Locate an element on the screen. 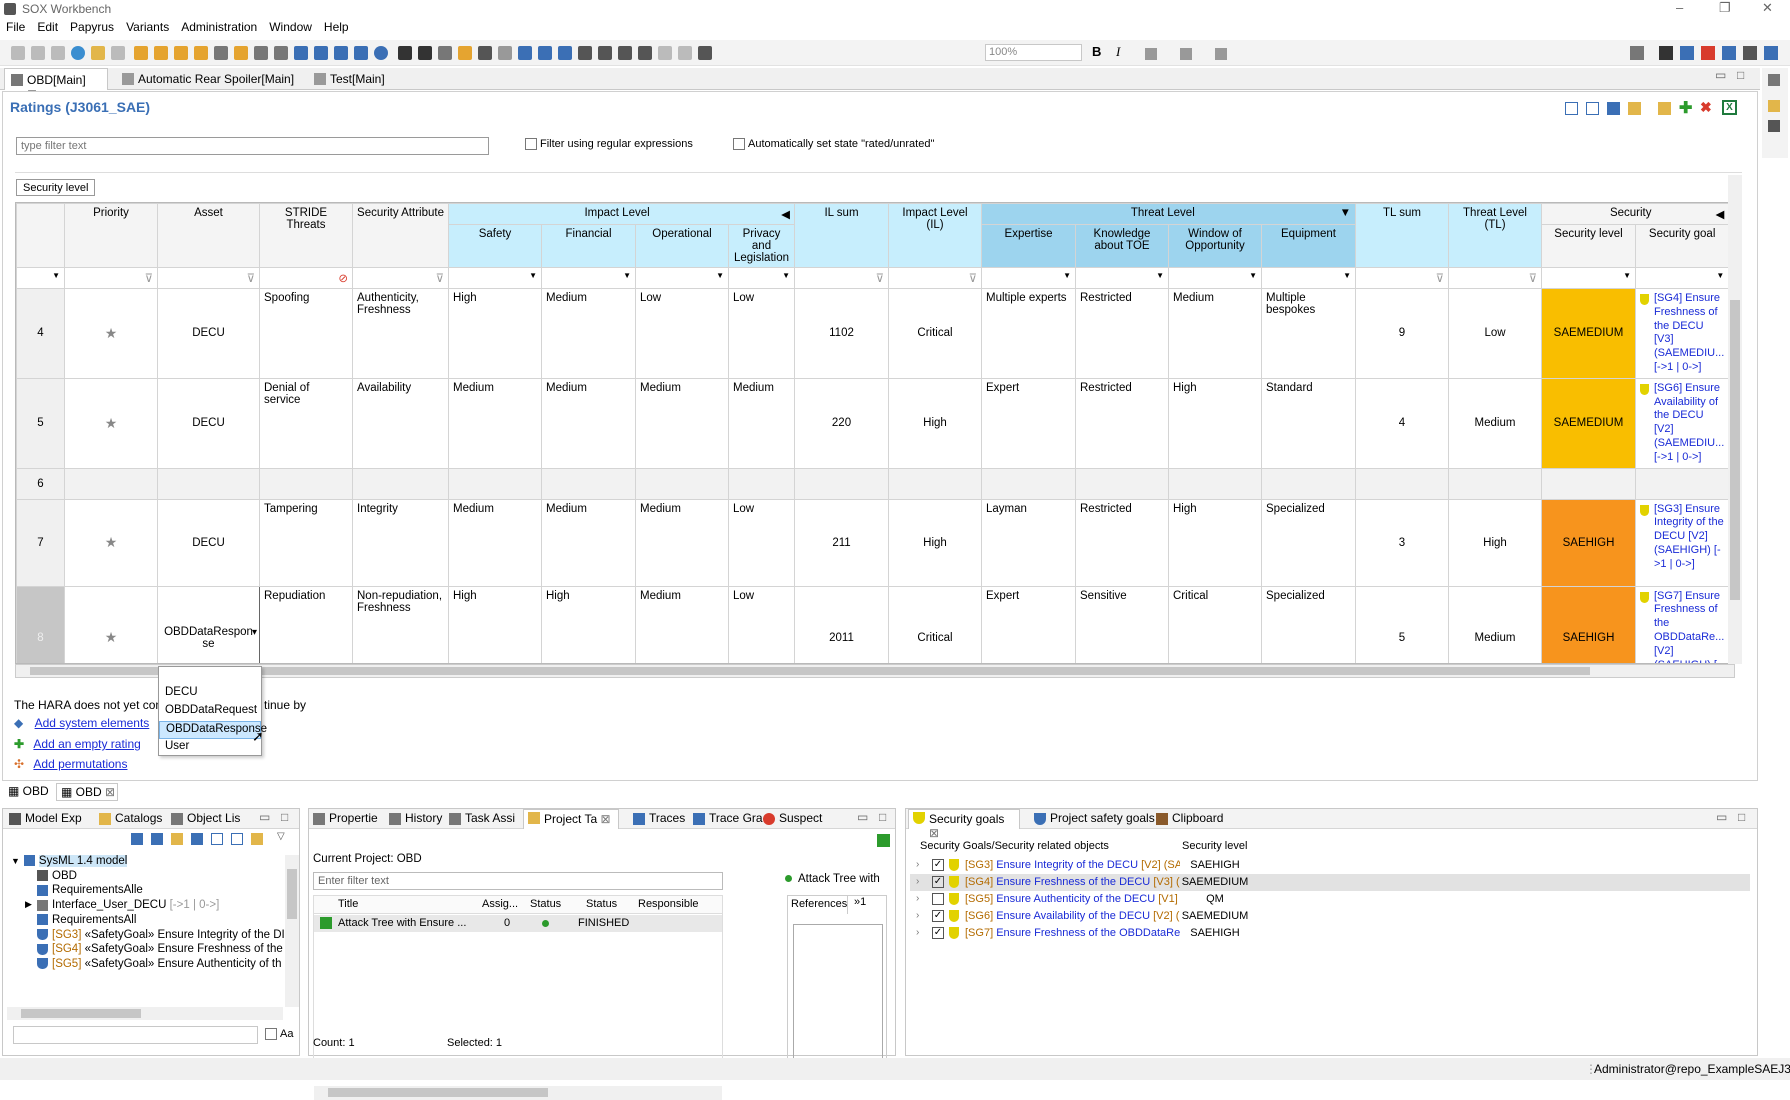 This screenshot has height=1100, width=1790. select-icon is located at coordinates (524, 53).